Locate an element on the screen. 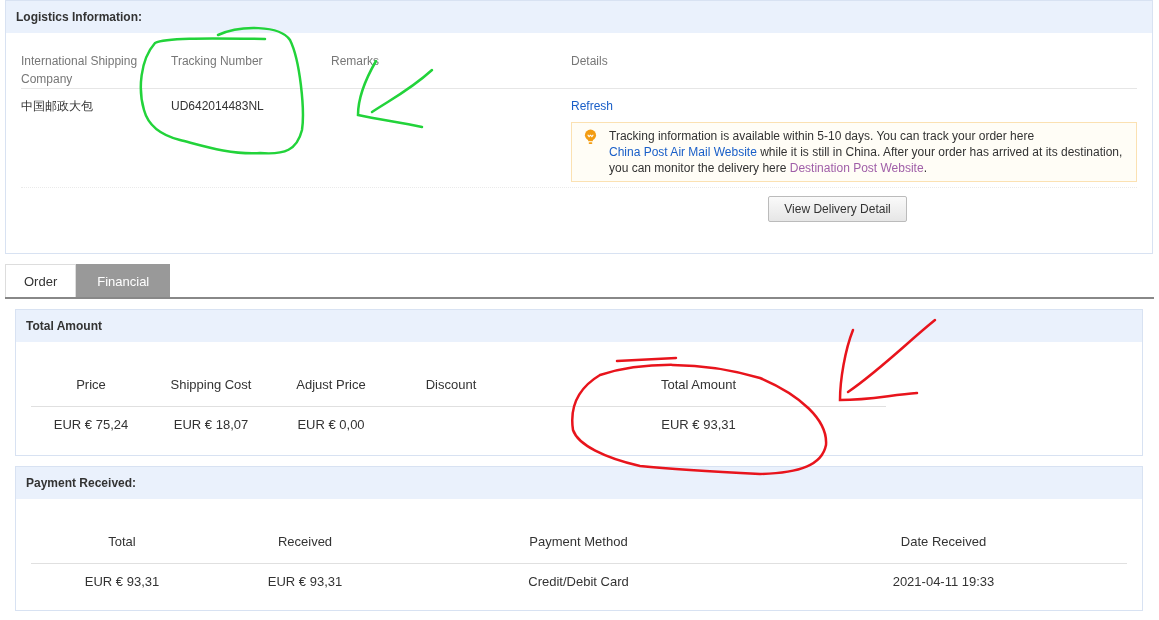  column-header: Total is located at coordinates (122, 542).